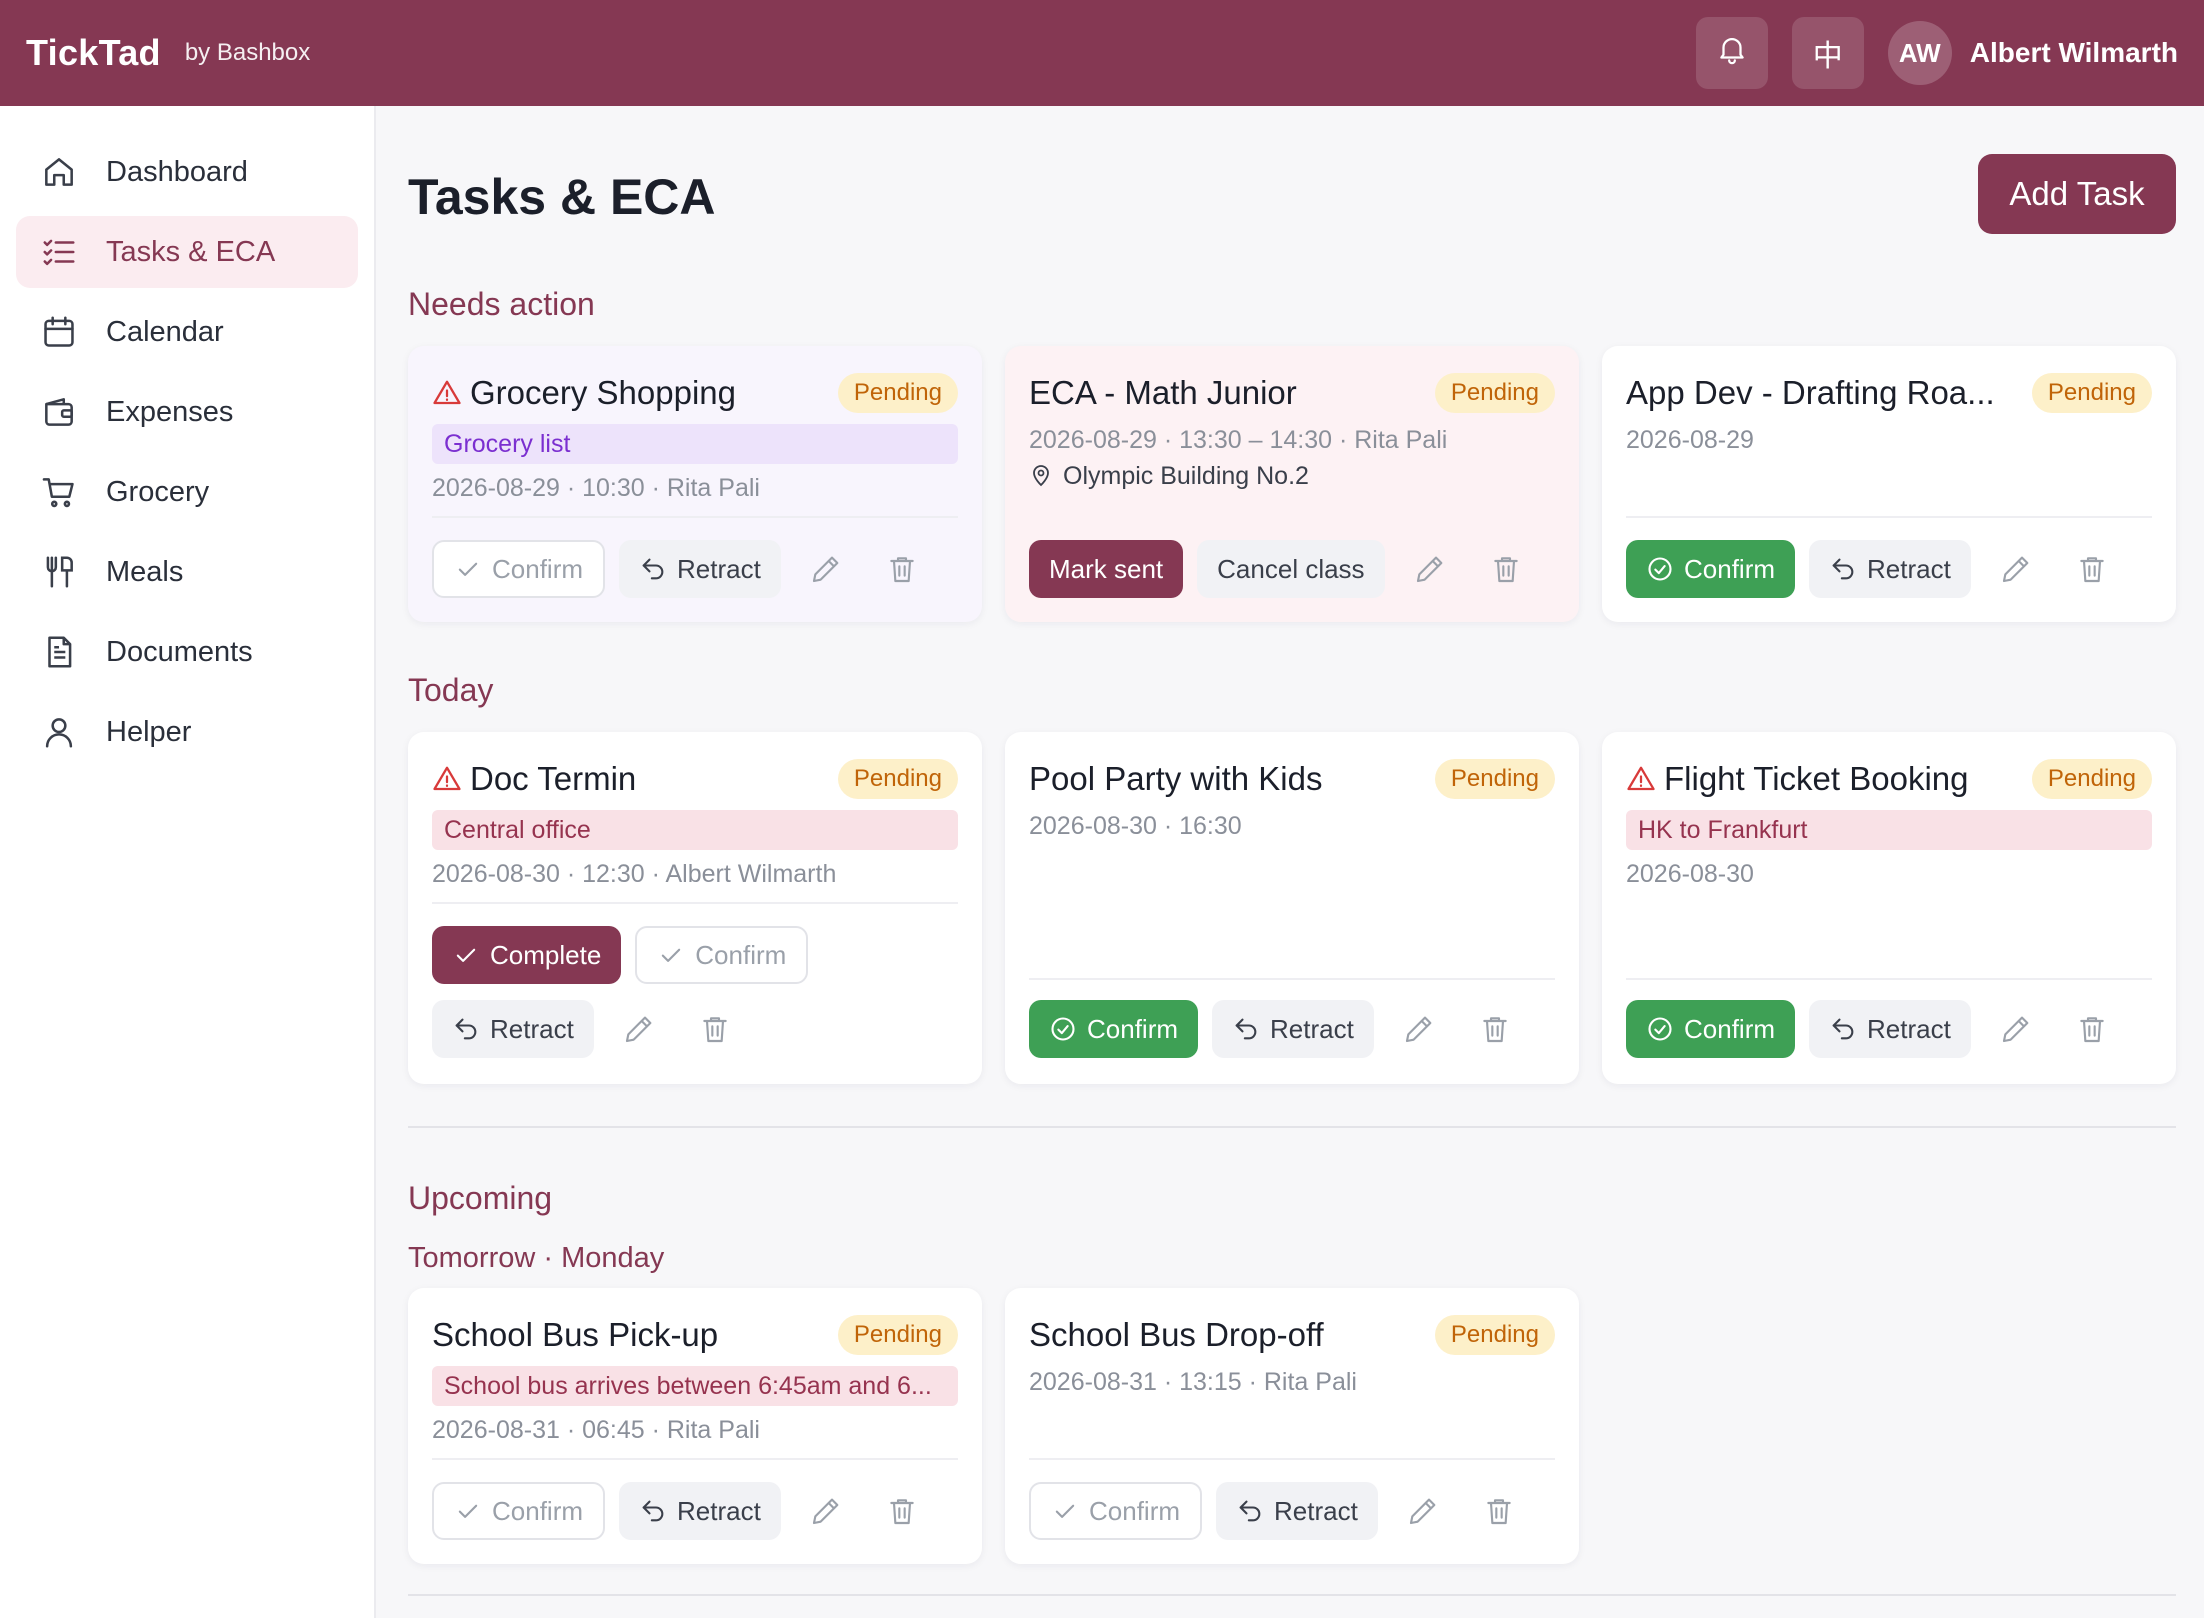  What do you see at coordinates (629, 1335) in the screenshot?
I see `task-title: School Bus Pick-up` at bounding box center [629, 1335].